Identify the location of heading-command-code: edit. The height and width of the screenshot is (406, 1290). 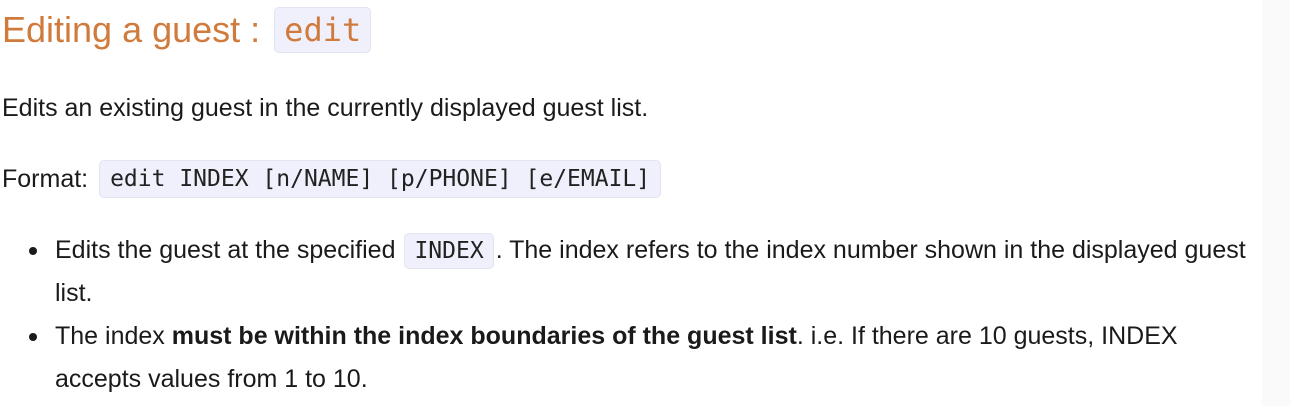
(323, 30).